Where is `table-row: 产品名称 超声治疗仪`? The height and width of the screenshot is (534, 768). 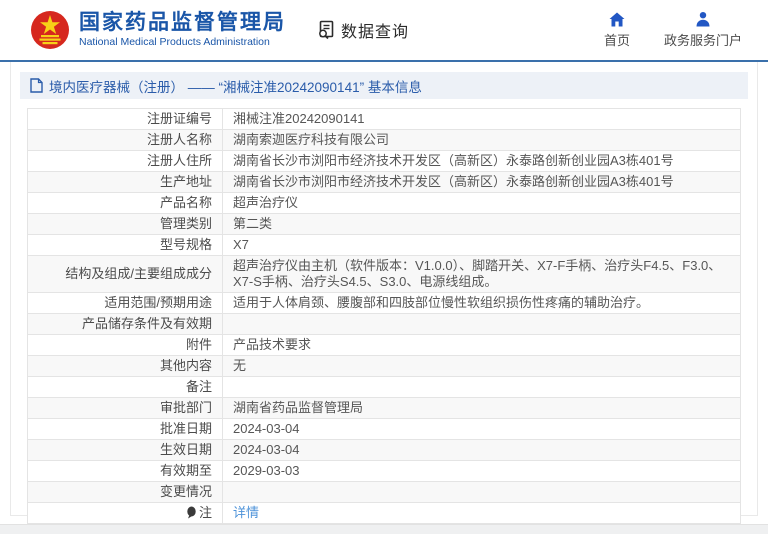 table-row: 产品名称 超声治疗仪 is located at coordinates (384, 203).